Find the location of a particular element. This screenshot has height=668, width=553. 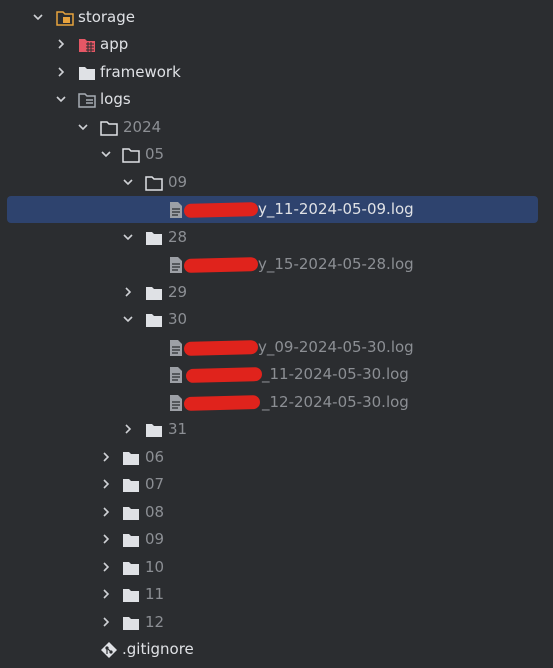

tree-label: 08 is located at coordinates (155, 512).